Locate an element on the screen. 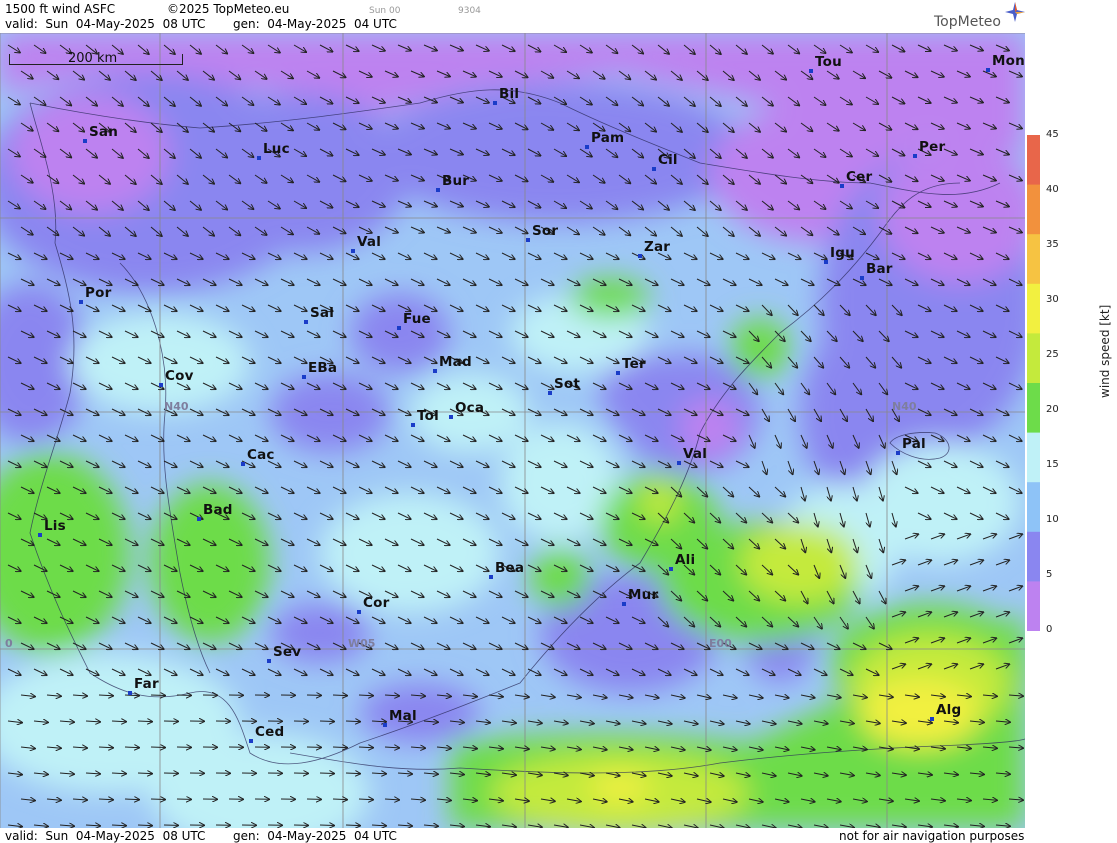  grid-label-n40-west: N40 is located at coordinates (176, 406).